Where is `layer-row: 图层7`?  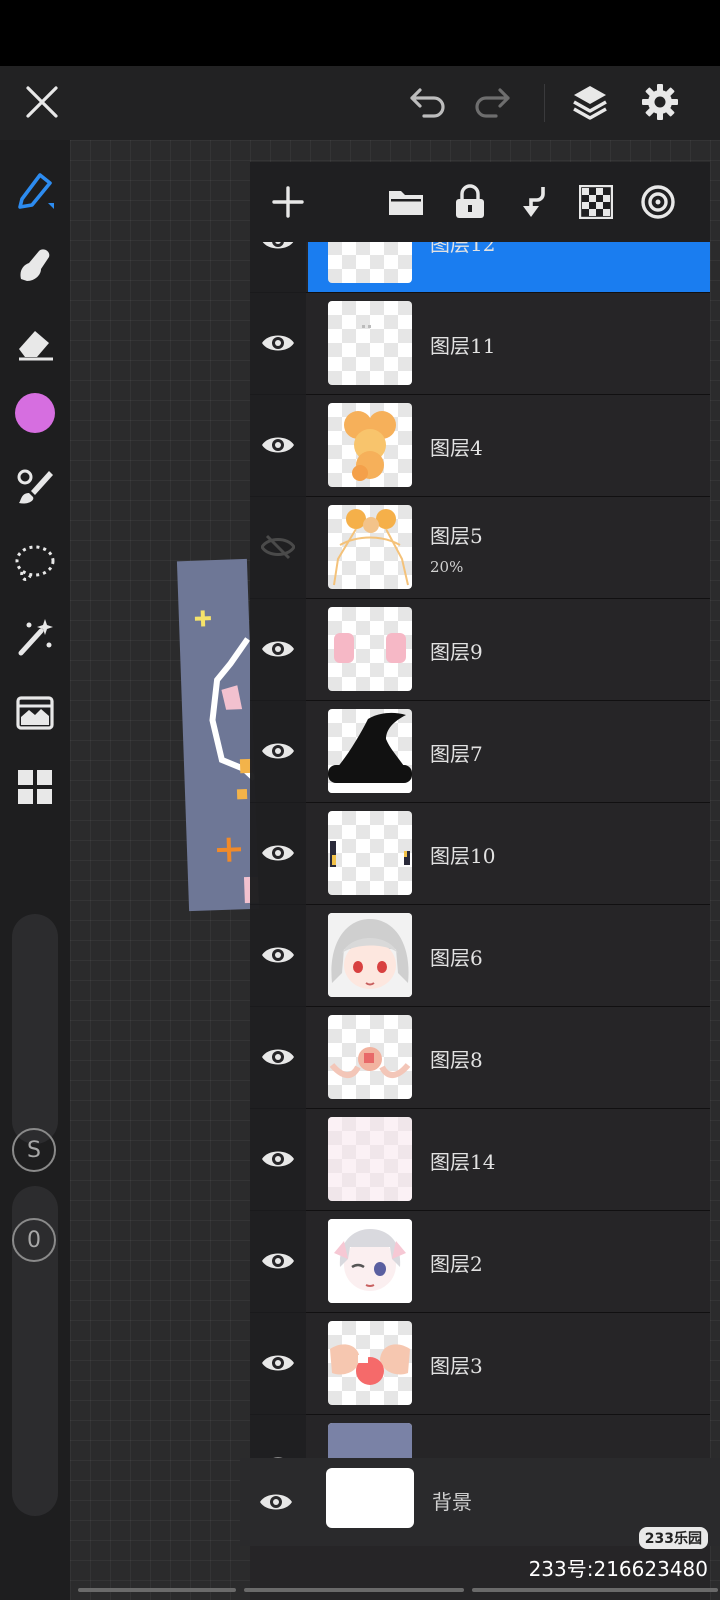 layer-row: 图层7 is located at coordinates (480, 751).